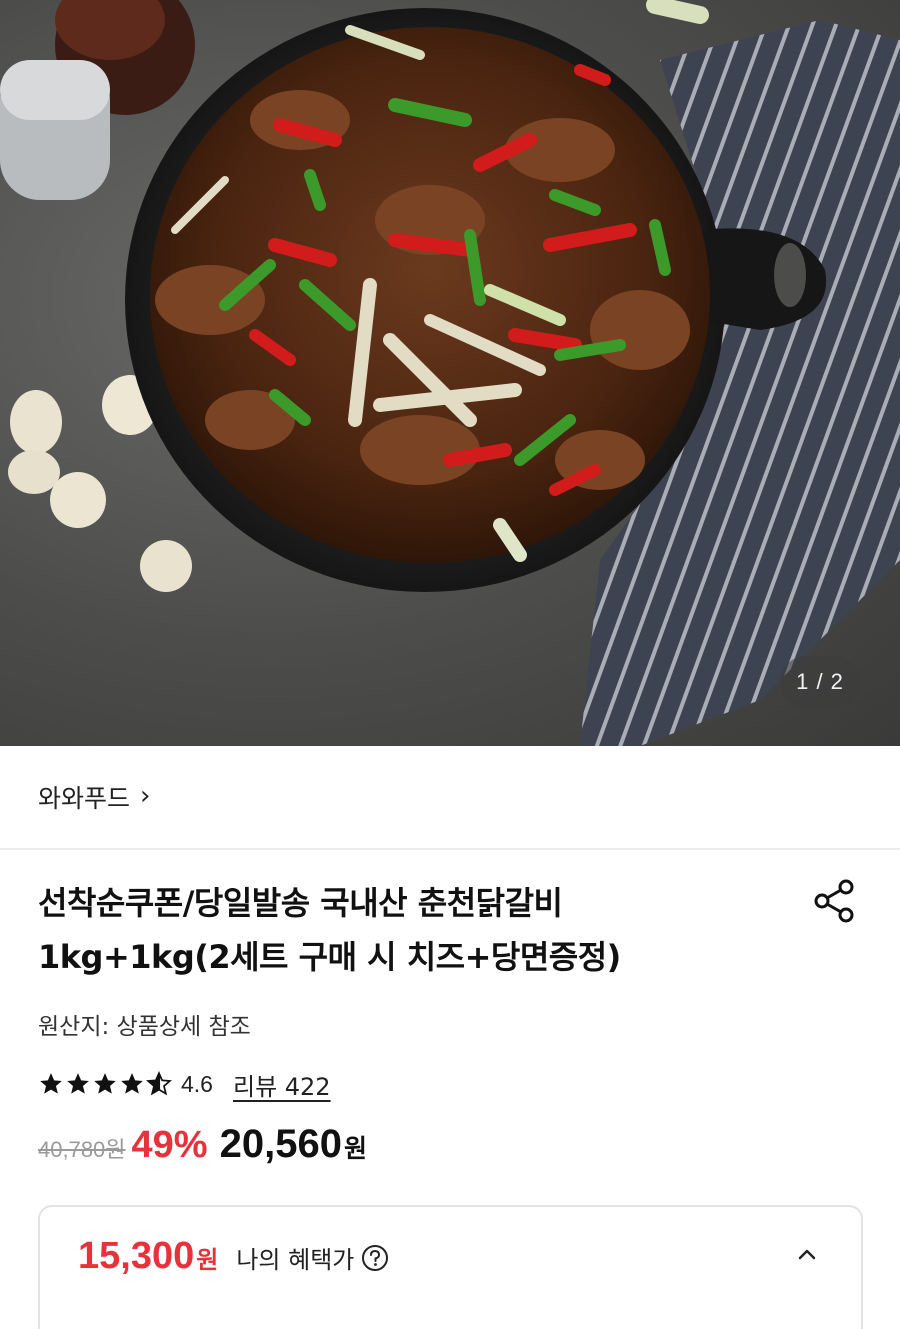 The height and width of the screenshot is (1329, 900). What do you see at coordinates (329, 957) in the screenshot?
I see `product-title-line2: 1kg+1kg(2세트 구매 시 치즈+당면증정)` at bounding box center [329, 957].